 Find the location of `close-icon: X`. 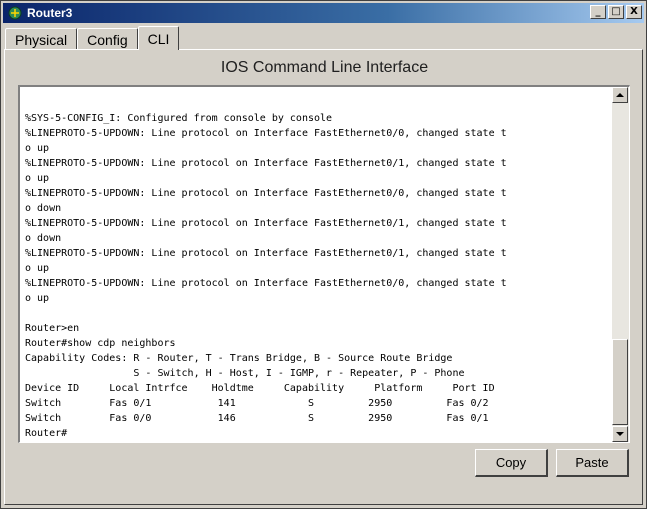

close-icon: X is located at coordinates (634, 11).